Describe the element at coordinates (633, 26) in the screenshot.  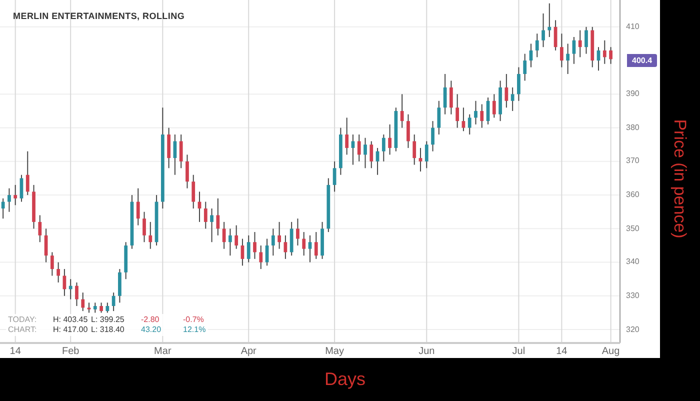
I see `y-axis-label: 410` at that location.